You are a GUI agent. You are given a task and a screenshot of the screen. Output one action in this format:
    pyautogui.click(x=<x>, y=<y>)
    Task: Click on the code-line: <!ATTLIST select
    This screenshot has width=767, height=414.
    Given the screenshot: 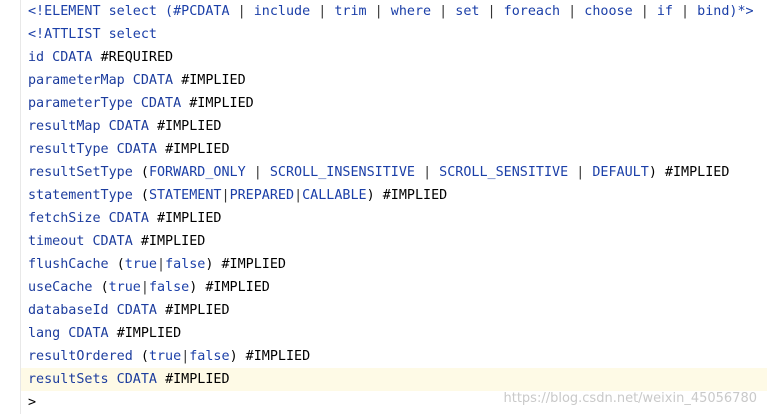 What is the action you would take?
    pyautogui.click(x=92, y=34)
    